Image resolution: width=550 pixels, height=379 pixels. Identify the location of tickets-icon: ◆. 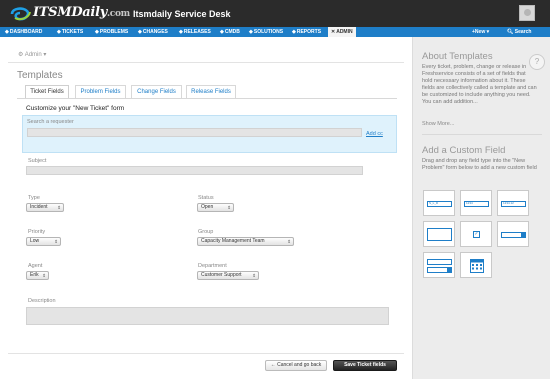
(59, 32).